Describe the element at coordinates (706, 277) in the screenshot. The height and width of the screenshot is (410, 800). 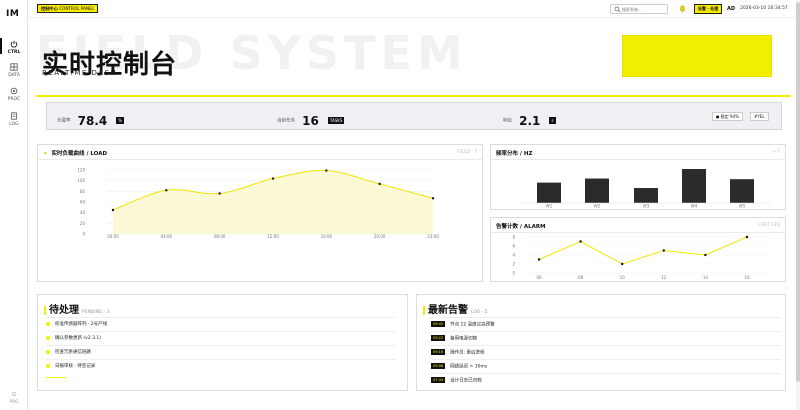
I see `x-tick-label: 14` at that location.